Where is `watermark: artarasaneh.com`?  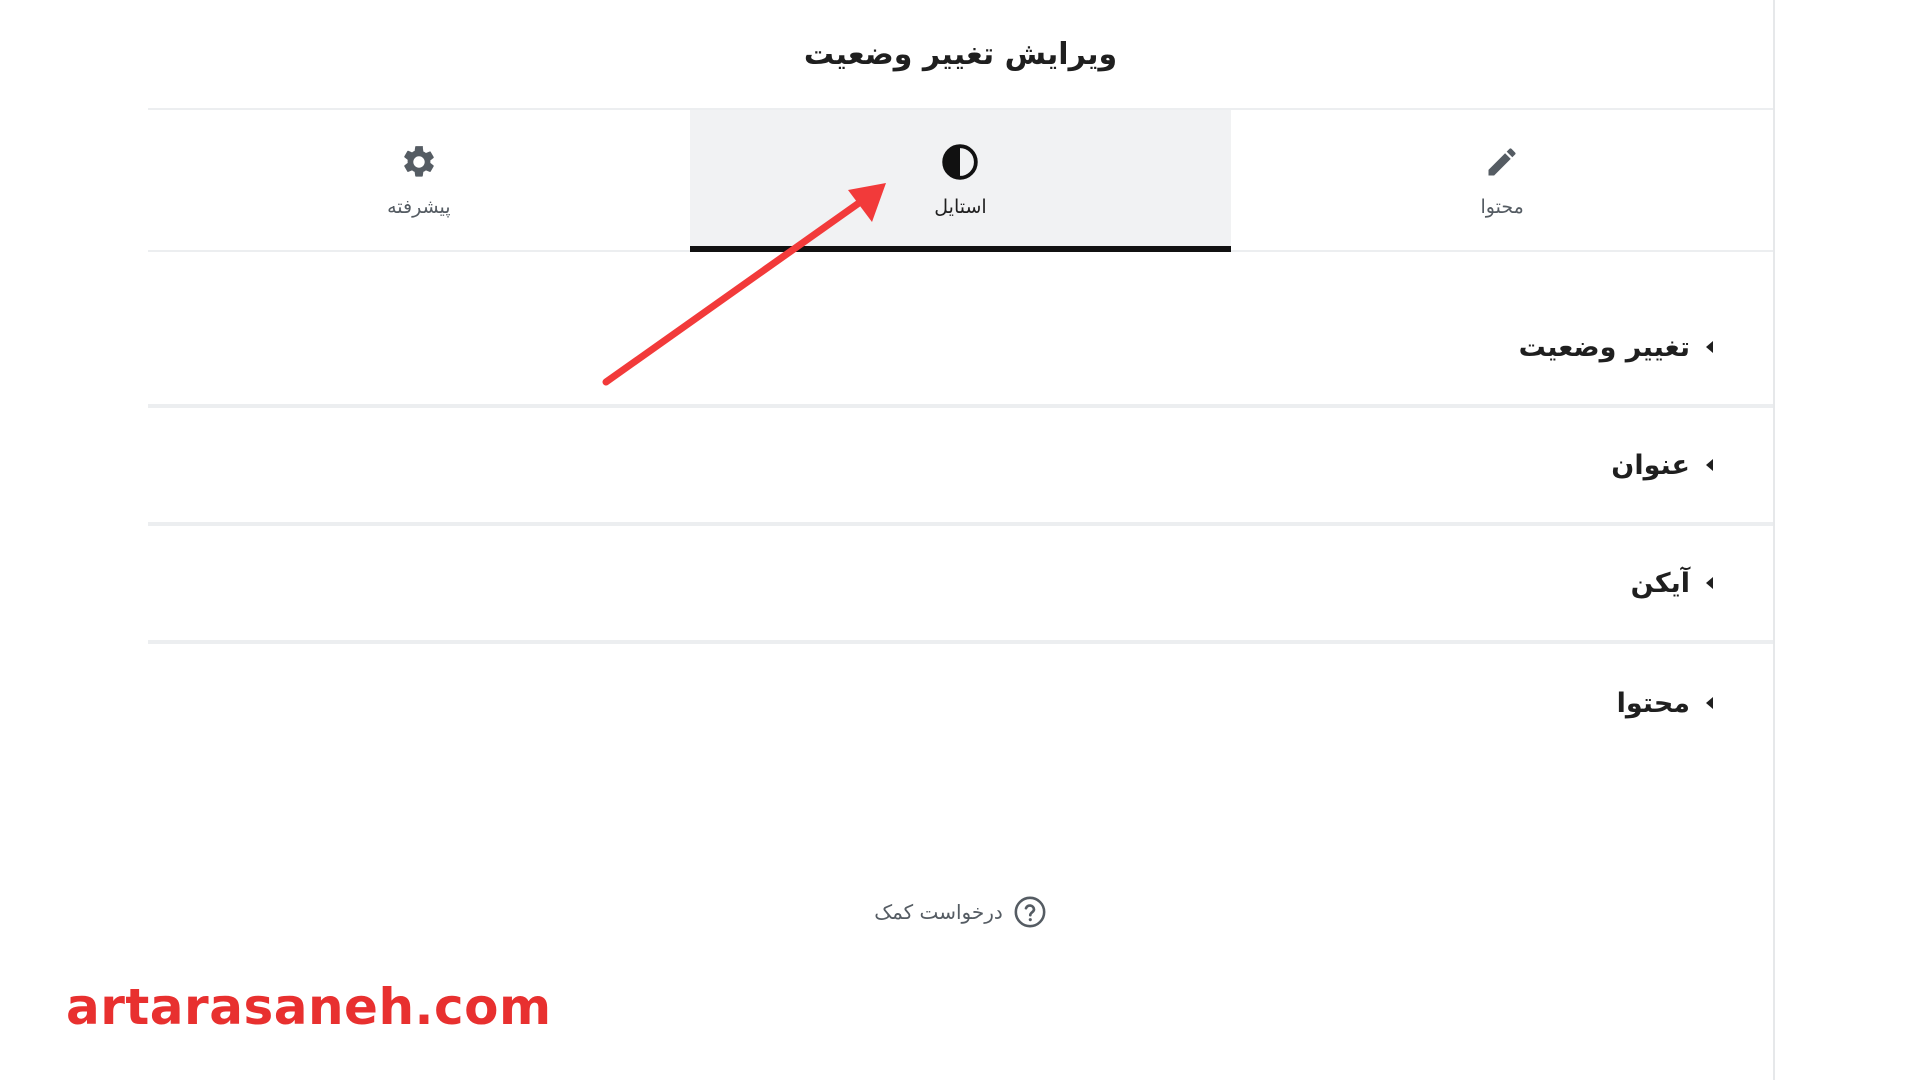
watermark: artarasaneh.com is located at coordinates (309, 1007).